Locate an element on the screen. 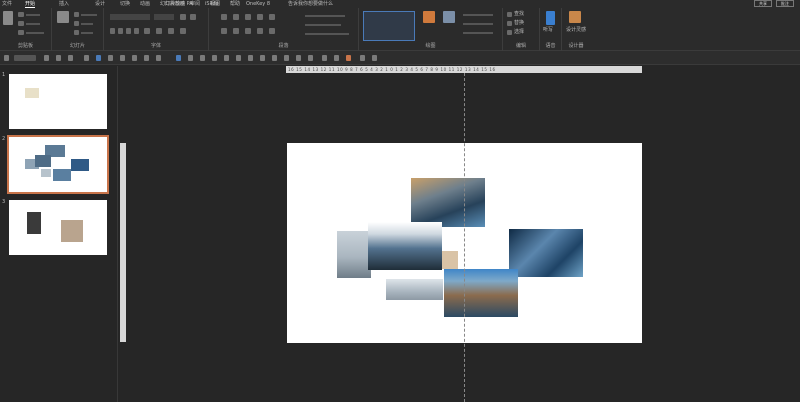 This screenshot has height=402, width=800. design-ideas-icon is located at coordinates (575, 17).